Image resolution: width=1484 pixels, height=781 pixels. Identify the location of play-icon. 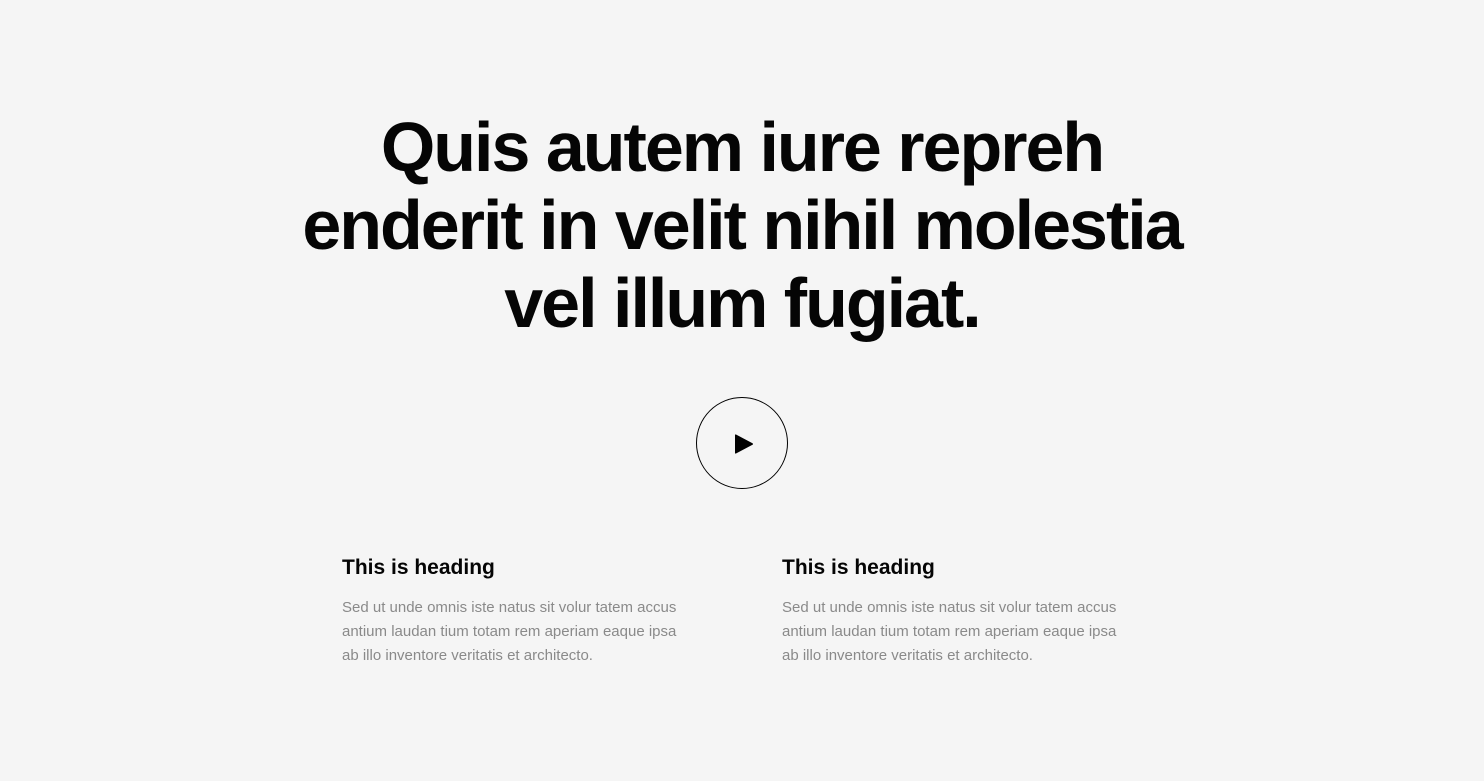
(744, 444).